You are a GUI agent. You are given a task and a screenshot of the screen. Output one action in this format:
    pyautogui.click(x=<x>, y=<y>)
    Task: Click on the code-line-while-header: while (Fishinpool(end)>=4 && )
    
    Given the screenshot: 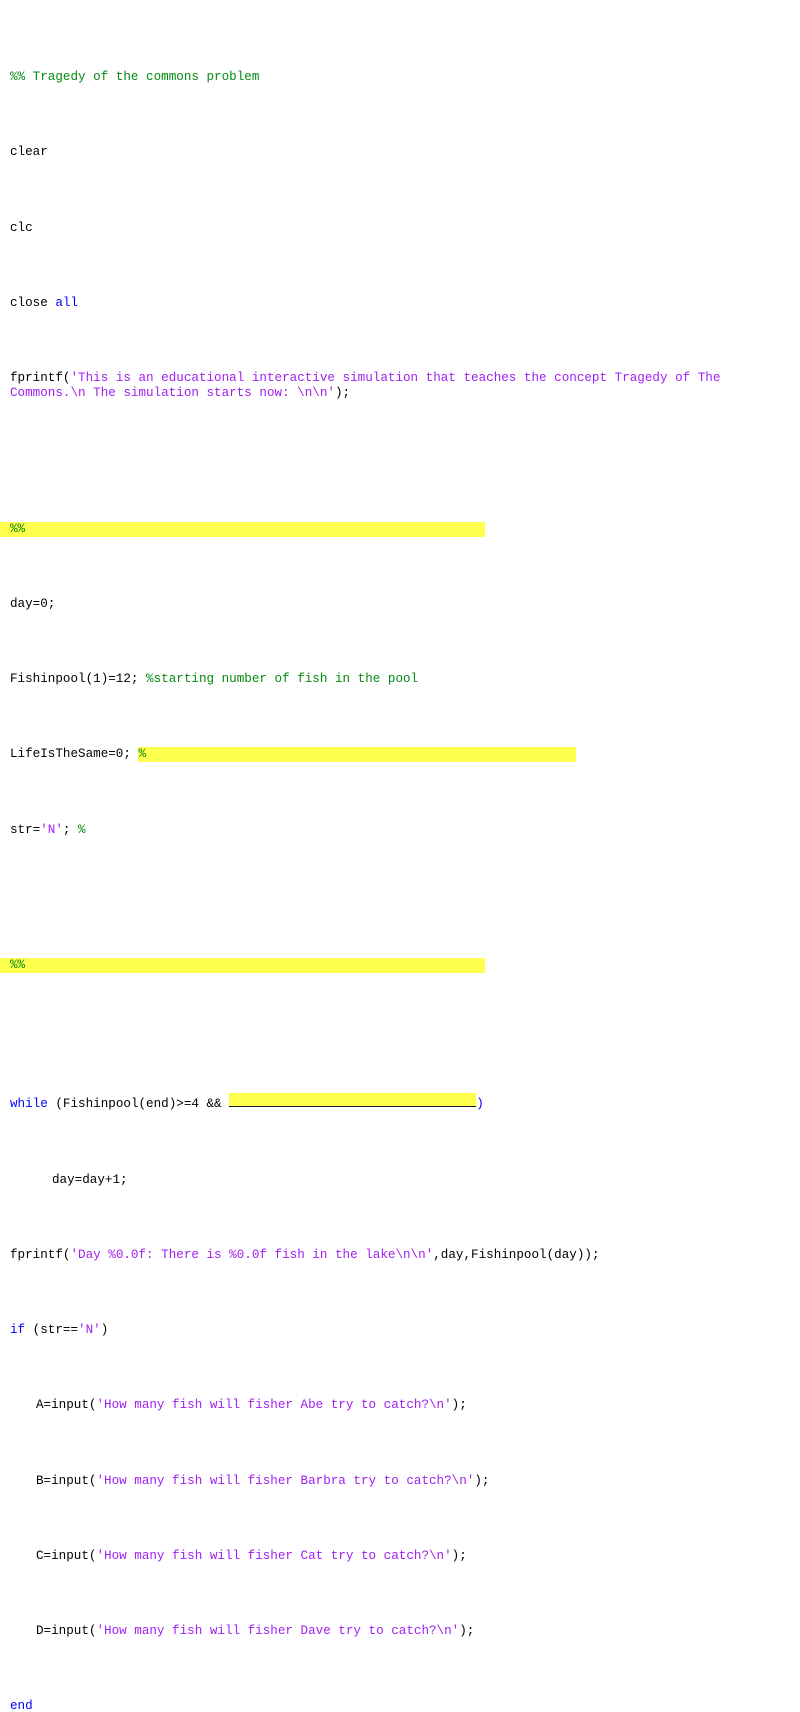 What is the action you would take?
    pyautogui.click(x=400, y=1102)
    